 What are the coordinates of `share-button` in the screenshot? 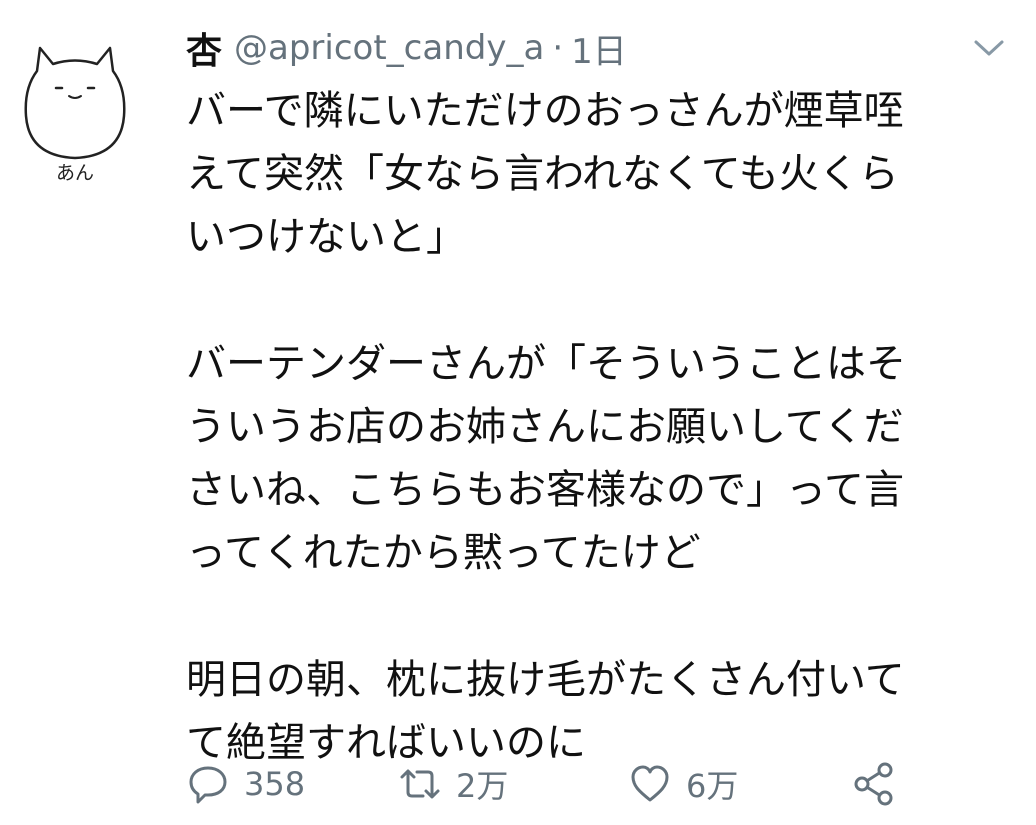 It's located at (874, 784).